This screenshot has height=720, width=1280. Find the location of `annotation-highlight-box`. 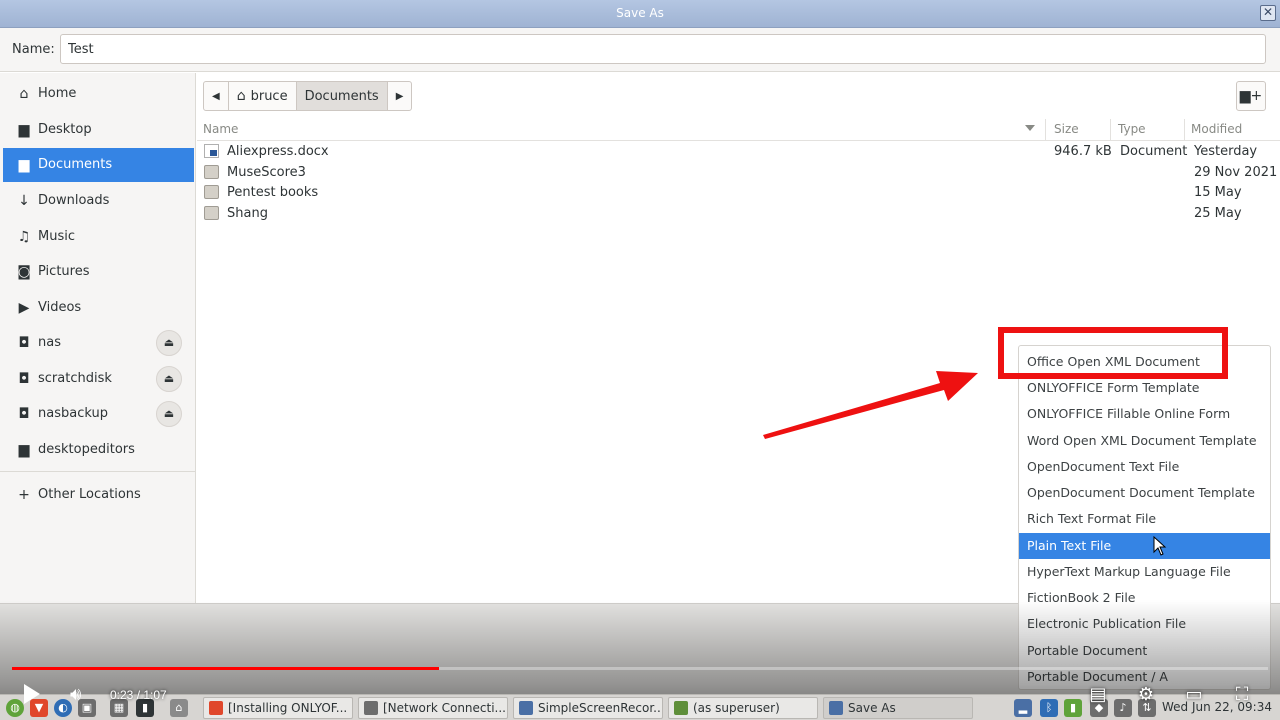

annotation-highlight-box is located at coordinates (1113, 353).